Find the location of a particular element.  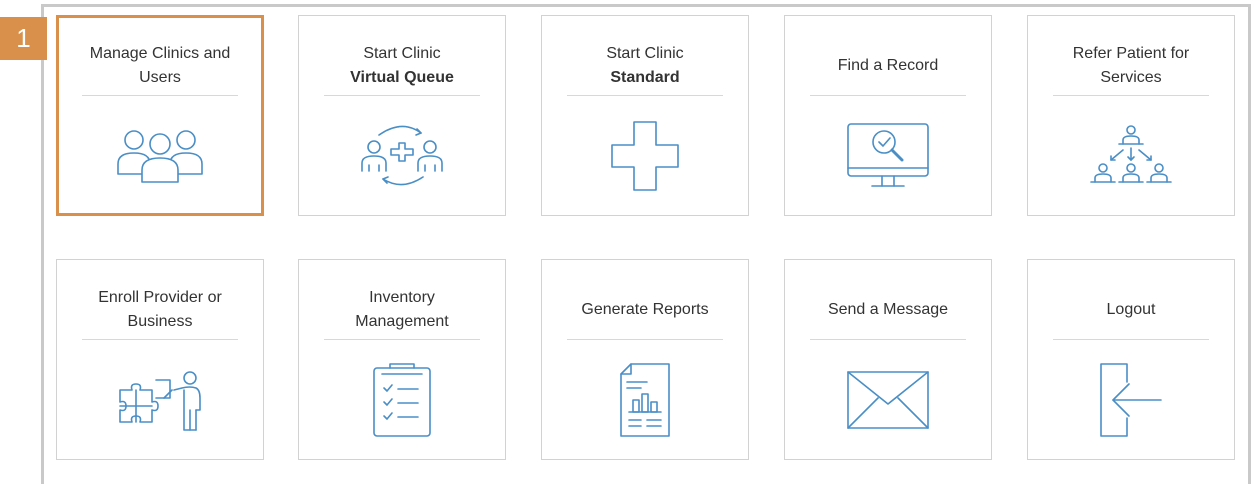

tile-enroll-provider-or-business: Enroll Provider or Business is located at coordinates (160, 359).